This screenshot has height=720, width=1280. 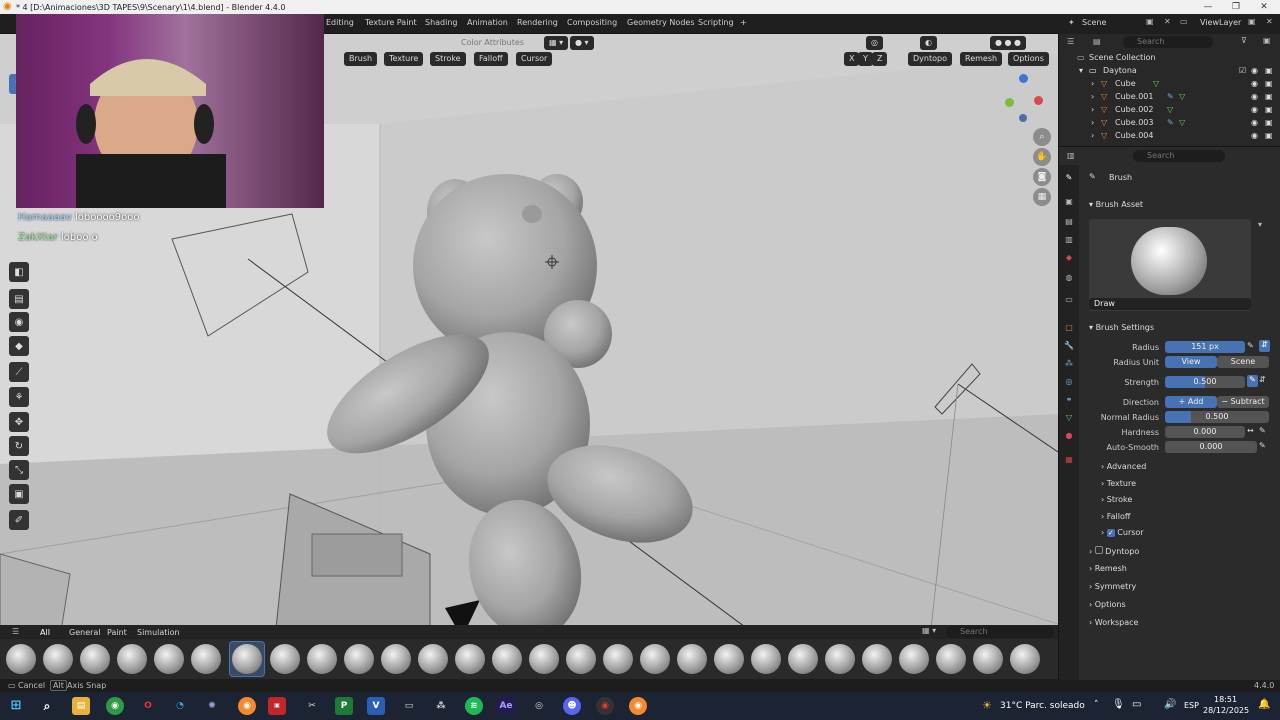 I want to click on radius-pressure-toggle-icon: ⇵, so click(x=1264, y=346).